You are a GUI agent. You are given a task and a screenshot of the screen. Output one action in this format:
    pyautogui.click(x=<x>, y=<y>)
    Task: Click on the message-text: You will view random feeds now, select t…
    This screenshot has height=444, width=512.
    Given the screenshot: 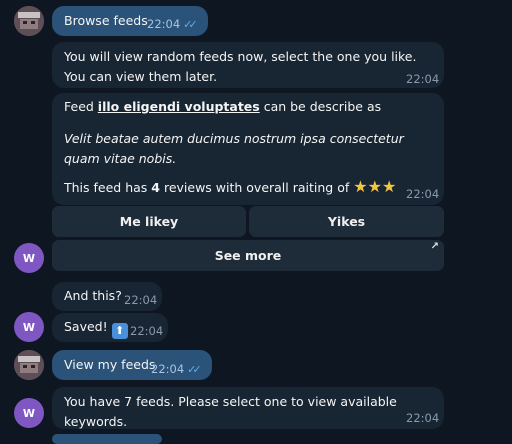 What is the action you would take?
    pyautogui.click(x=240, y=66)
    